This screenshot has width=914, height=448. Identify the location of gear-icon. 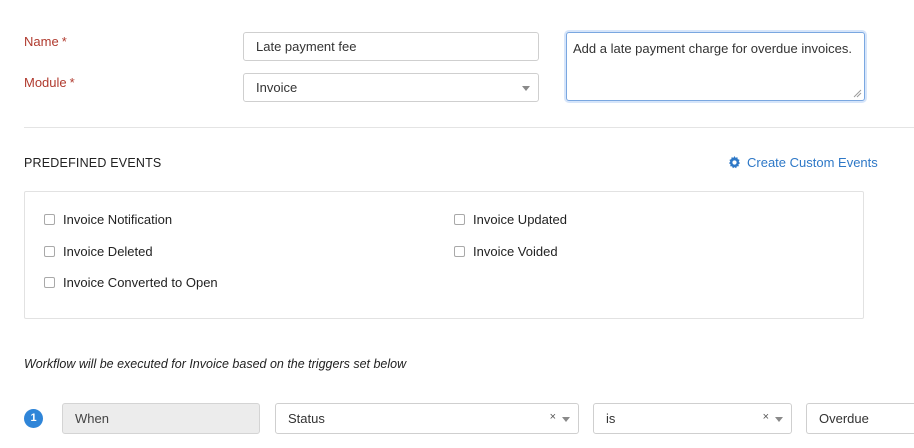
(734, 162).